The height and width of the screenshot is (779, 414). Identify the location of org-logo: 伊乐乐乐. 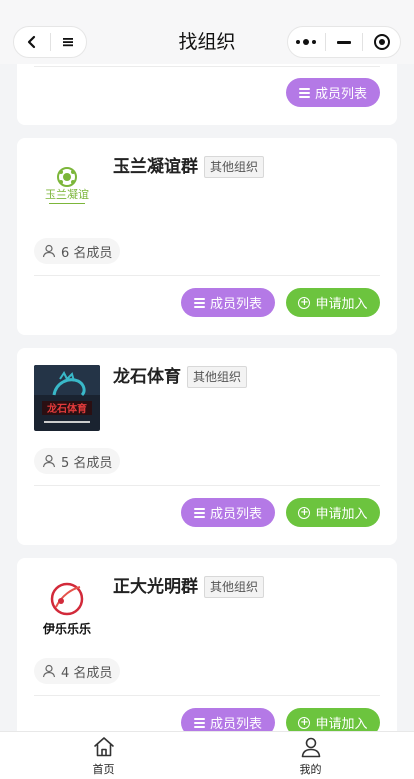
(67, 608).